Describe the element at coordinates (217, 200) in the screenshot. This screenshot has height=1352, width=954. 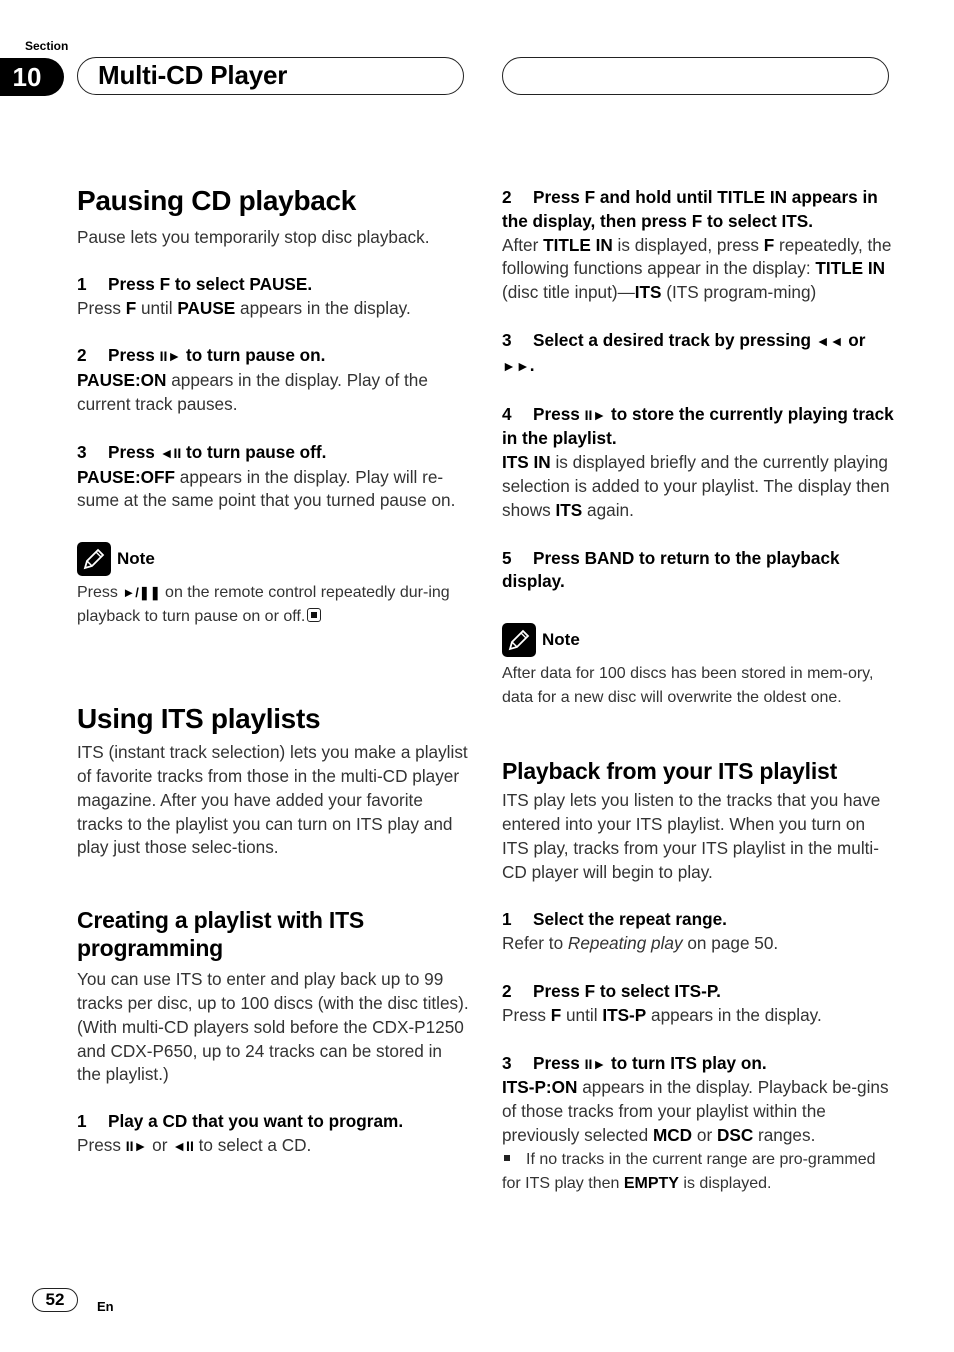
I see `heading-pausing-cd-playback: Pausing CD playback` at that location.